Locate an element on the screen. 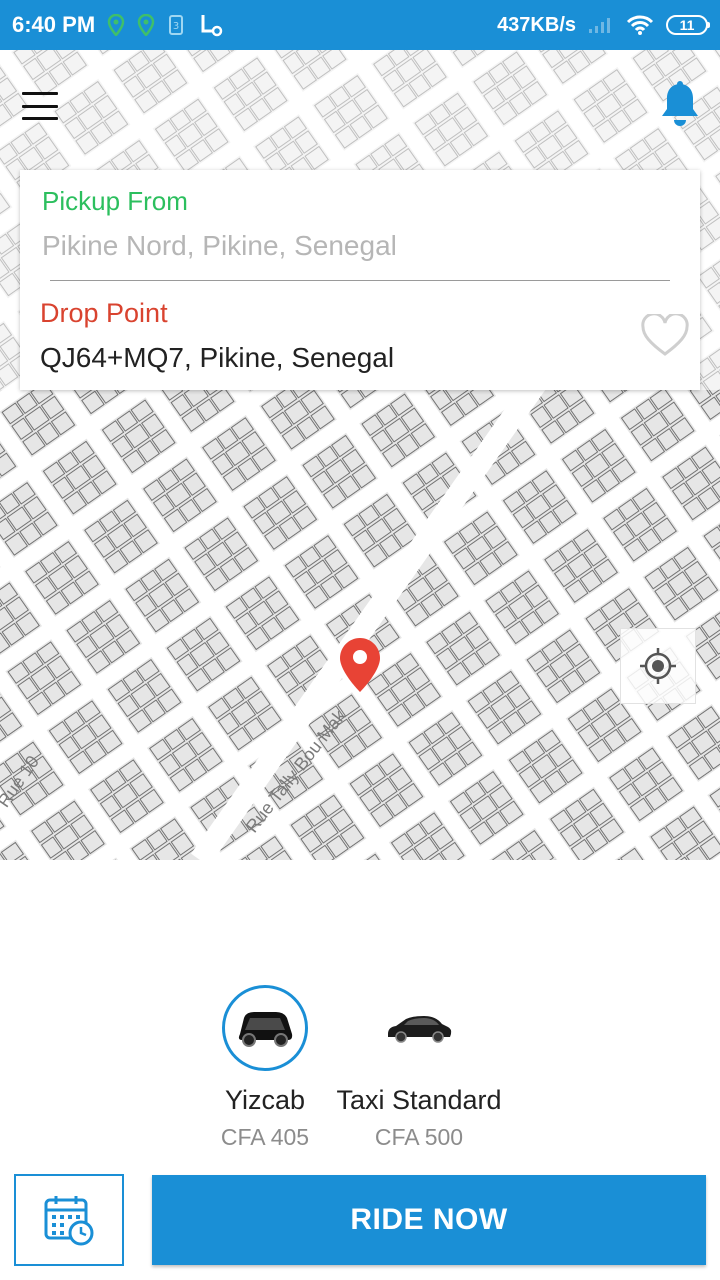 This screenshot has height=1280, width=720. pickup-label: Pickup From is located at coordinates (115, 201).